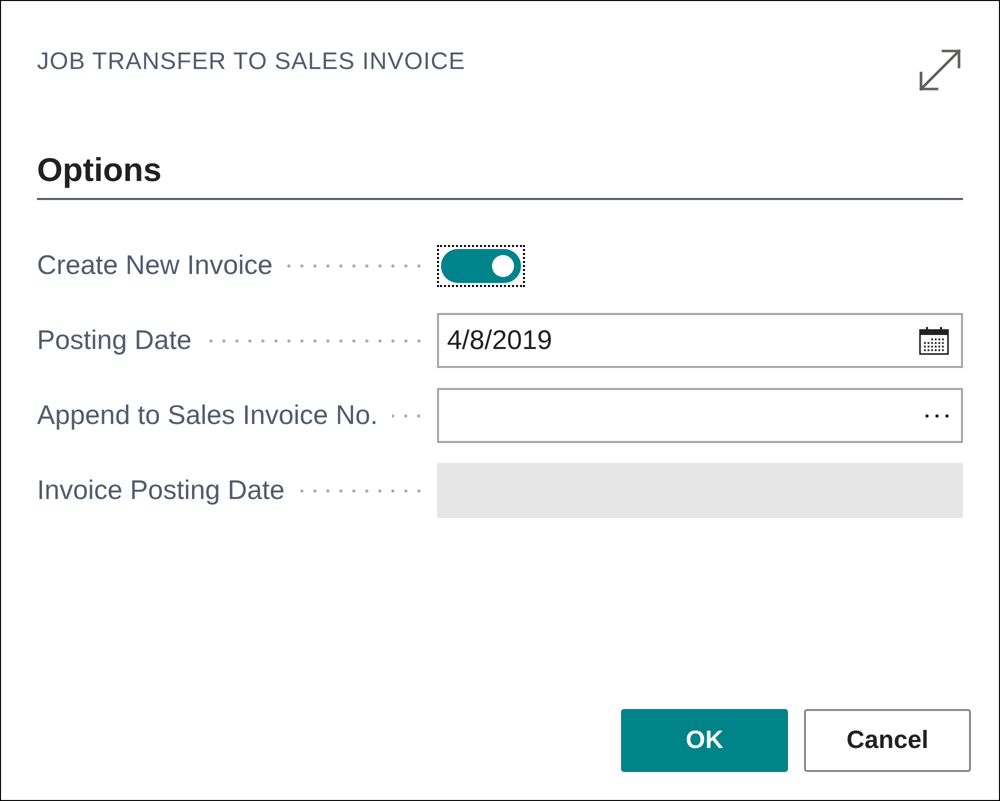 This screenshot has width=1000, height=801. I want to click on dialog-title: JOB TRANSFER TO SALES INVOICE, so click(251, 62).